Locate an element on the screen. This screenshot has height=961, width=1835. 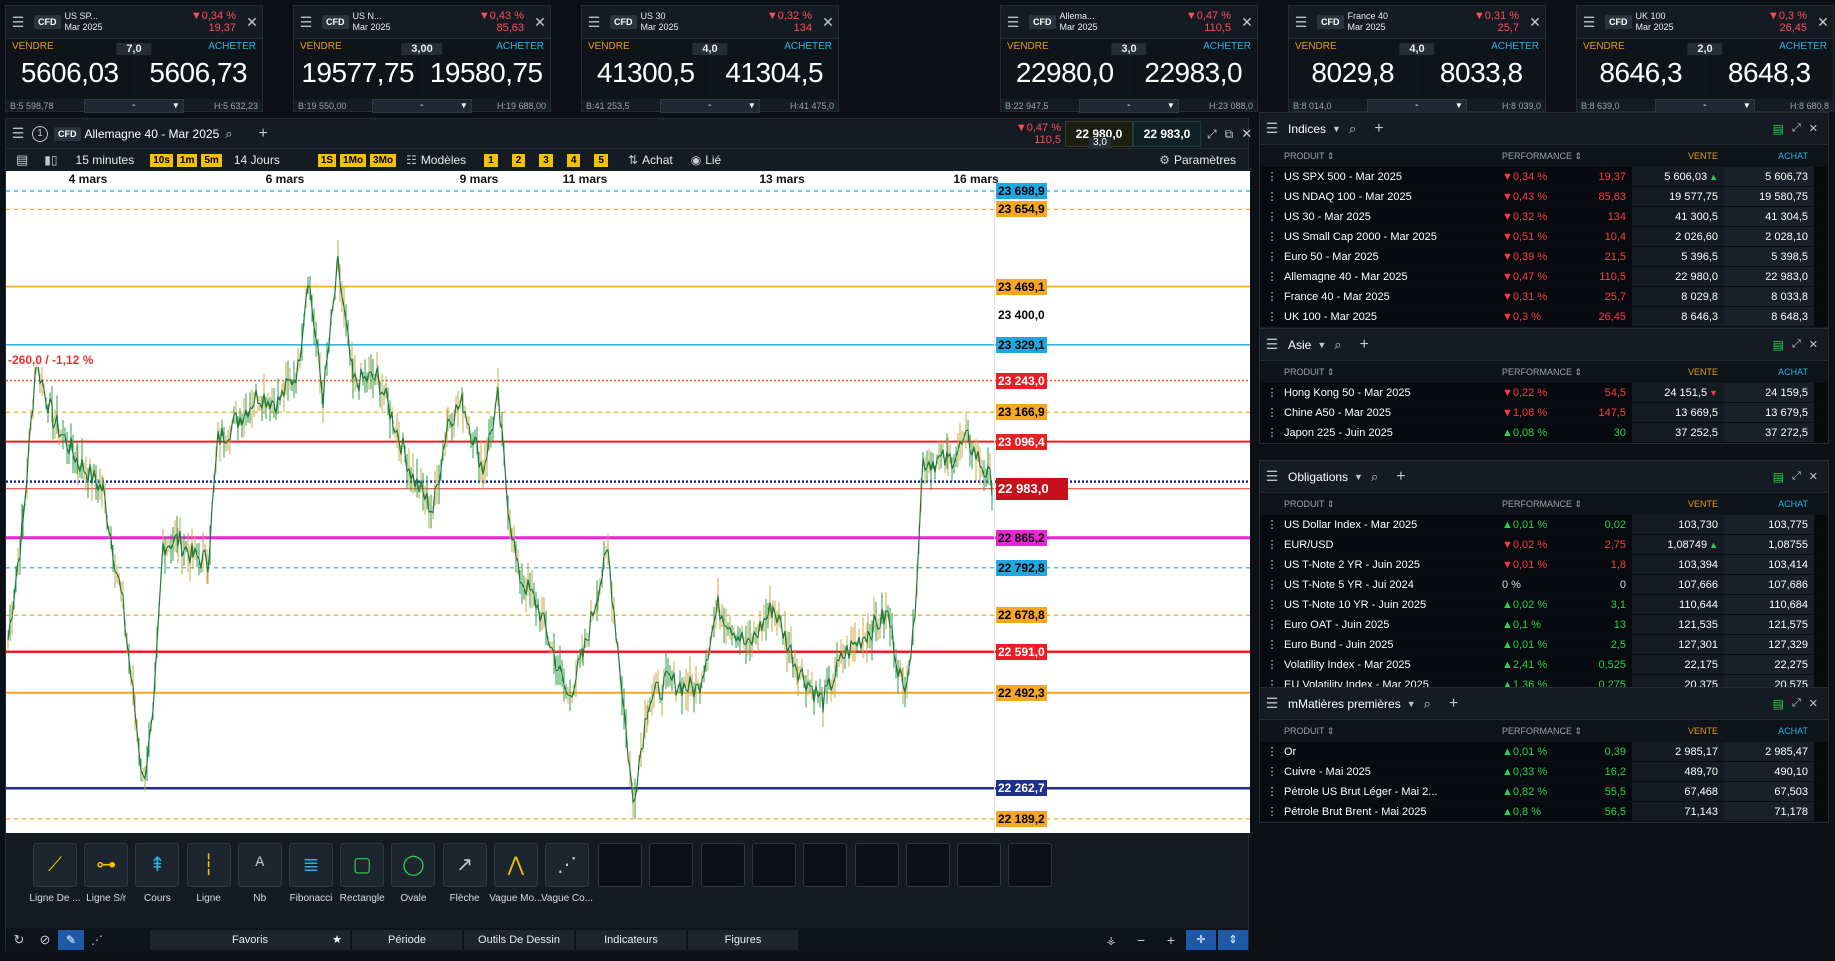
buy-price: 71,178 is located at coordinates (1769, 811).